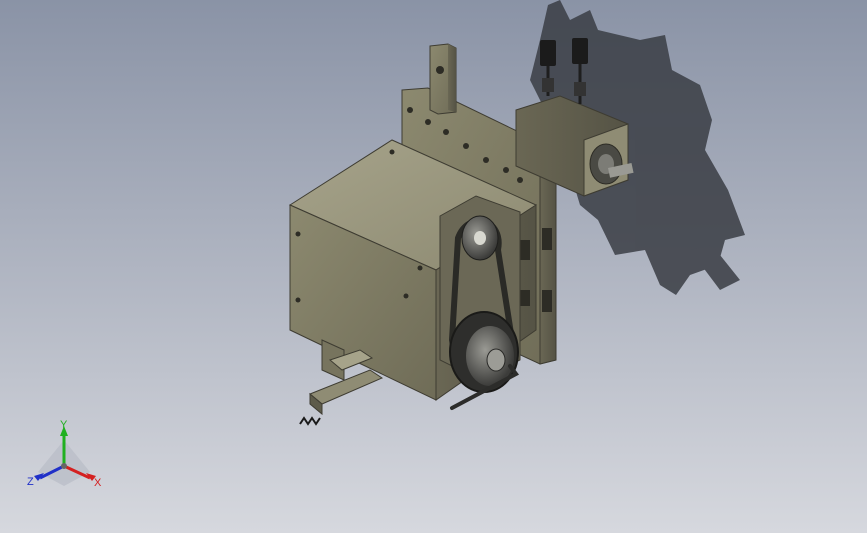  I want to click on top-guide-post, so click(443, 79).